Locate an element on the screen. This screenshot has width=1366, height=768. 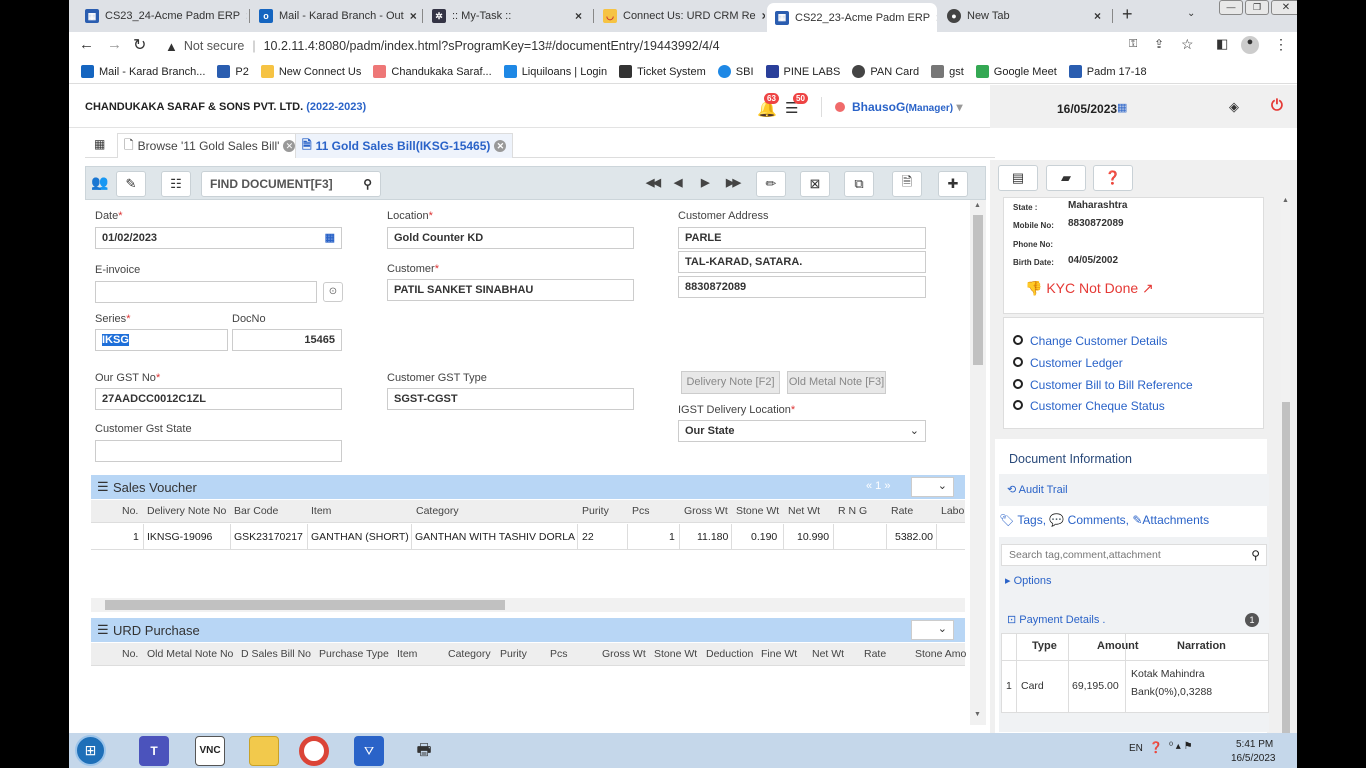
calendar-icon: ▦ is located at coordinates (1122, 107).